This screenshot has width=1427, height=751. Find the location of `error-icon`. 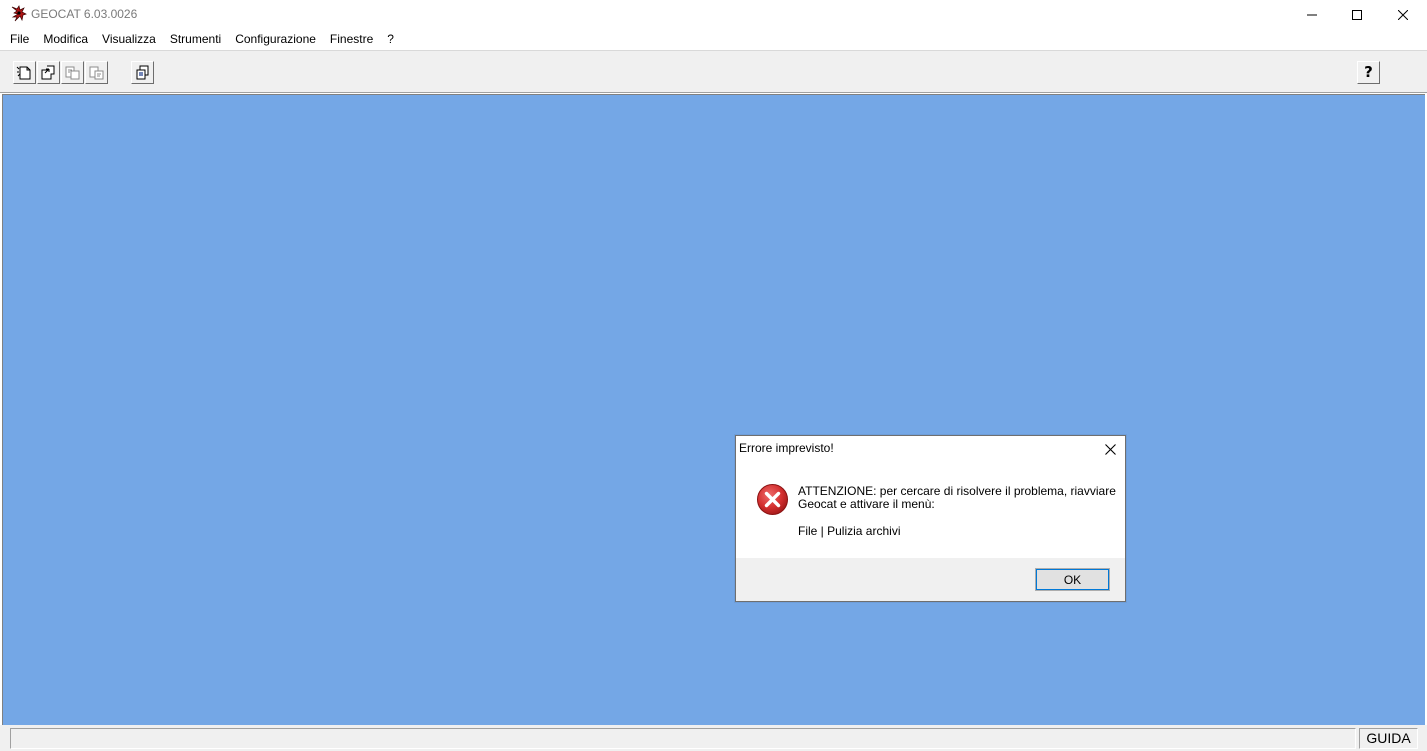

error-icon is located at coordinates (772, 499).